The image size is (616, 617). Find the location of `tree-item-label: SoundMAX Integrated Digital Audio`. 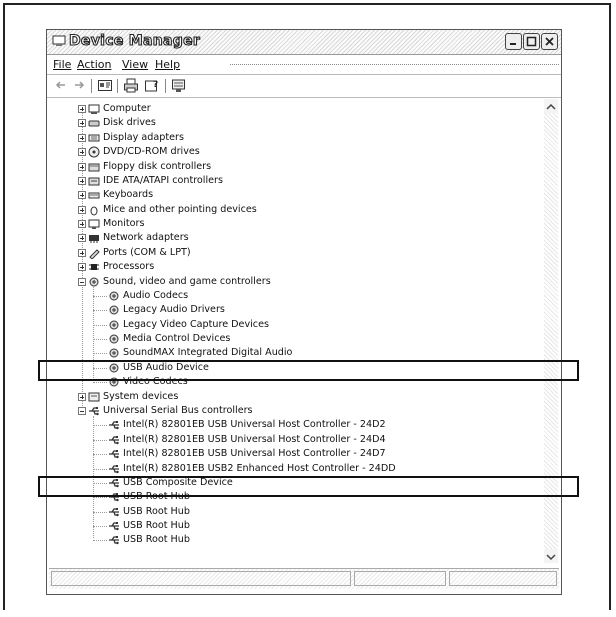

tree-item-label: SoundMAX Integrated Digital Audio is located at coordinates (208, 353).